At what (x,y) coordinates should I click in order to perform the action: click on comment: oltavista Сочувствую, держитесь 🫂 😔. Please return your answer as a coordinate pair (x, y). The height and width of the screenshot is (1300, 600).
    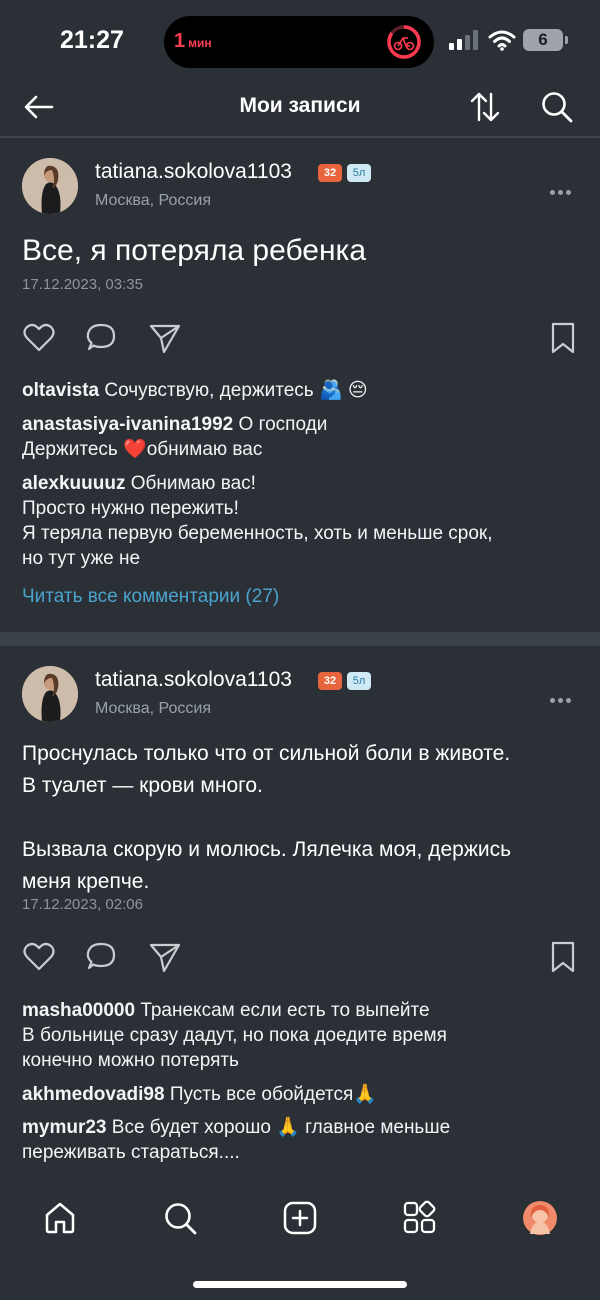
    Looking at the image, I should click on (302, 390).